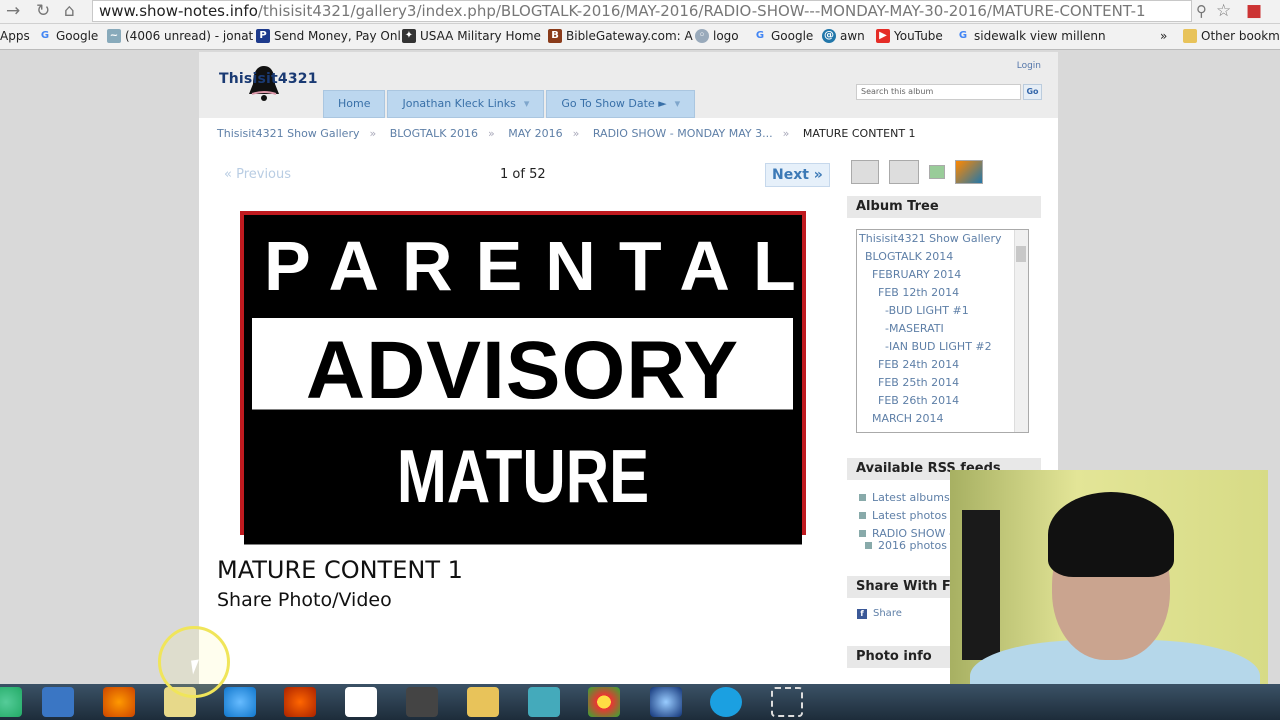  Describe the element at coordinates (263, 36) in the screenshot. I see `paypal-icon: P` at that location.